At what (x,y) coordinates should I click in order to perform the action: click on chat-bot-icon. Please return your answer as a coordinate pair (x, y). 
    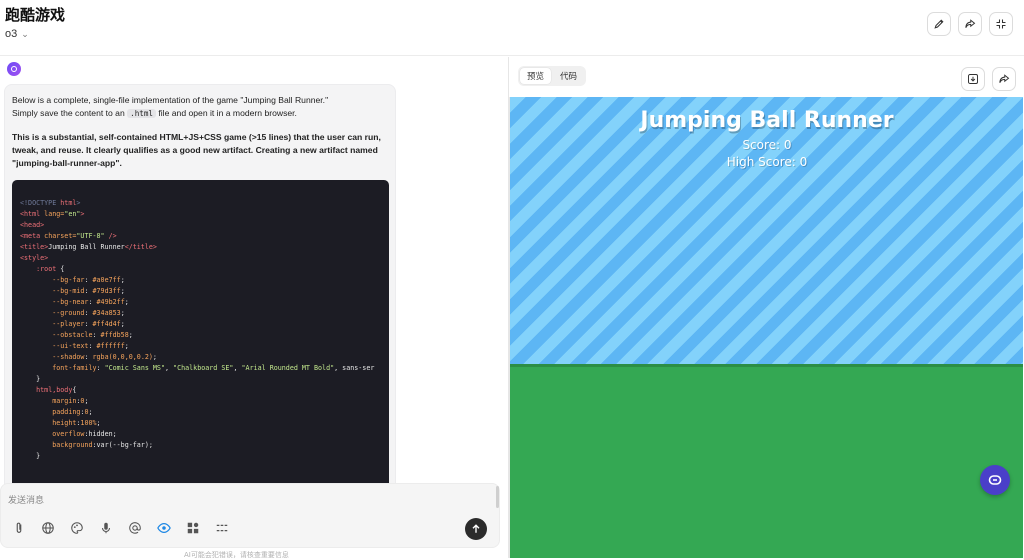
    Looking at the image, I should click on (995, 480).